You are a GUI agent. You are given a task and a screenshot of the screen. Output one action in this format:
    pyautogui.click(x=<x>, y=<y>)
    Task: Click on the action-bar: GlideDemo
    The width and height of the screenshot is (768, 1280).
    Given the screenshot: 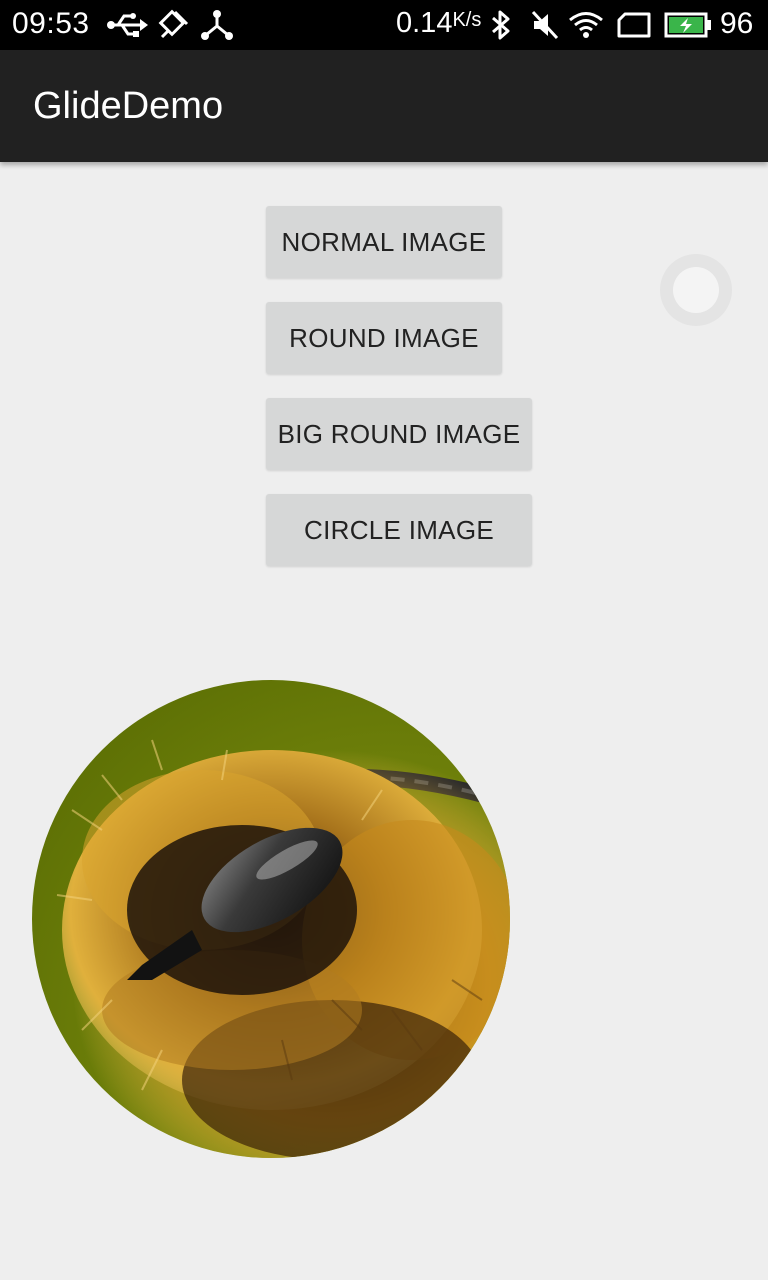 What is the action you would take?
    pyautogui.click(x=384, y=106)
    